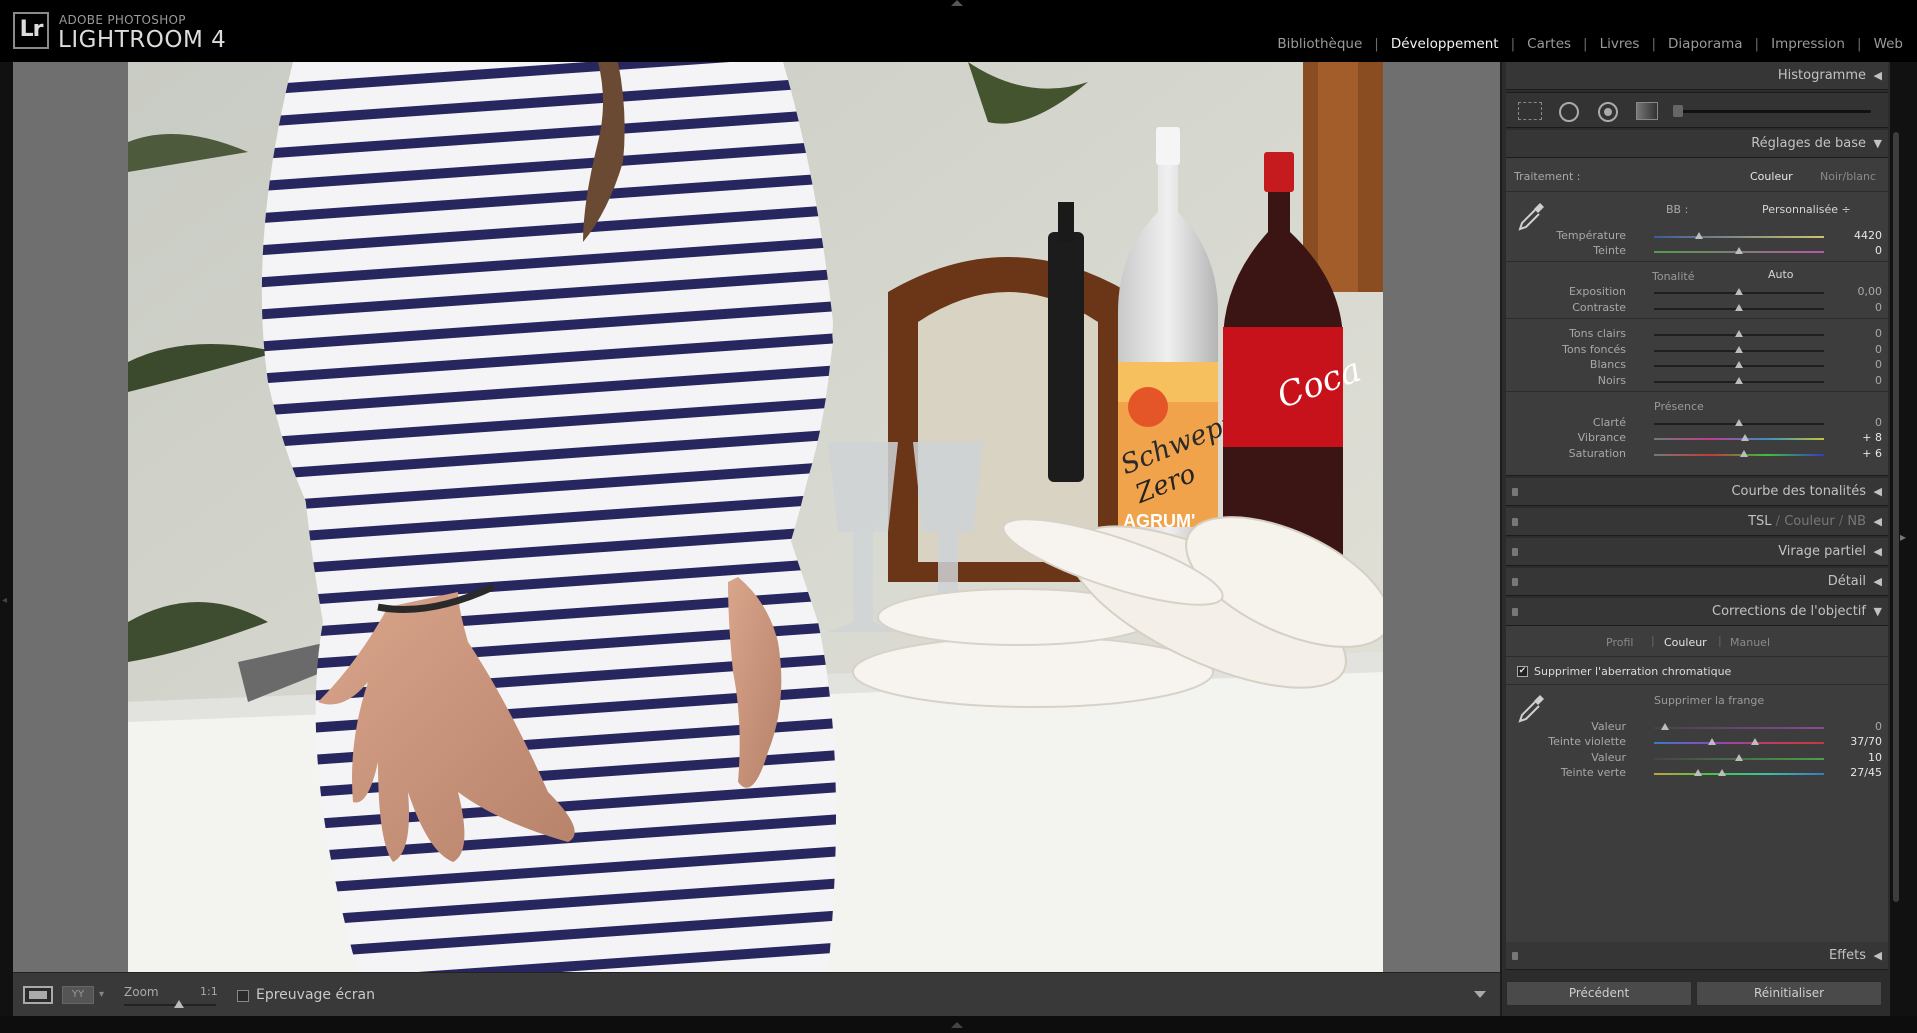 This screenshot has width=1917, height=1033. I want to click on vibrance-thumb, so click(1745, 437).